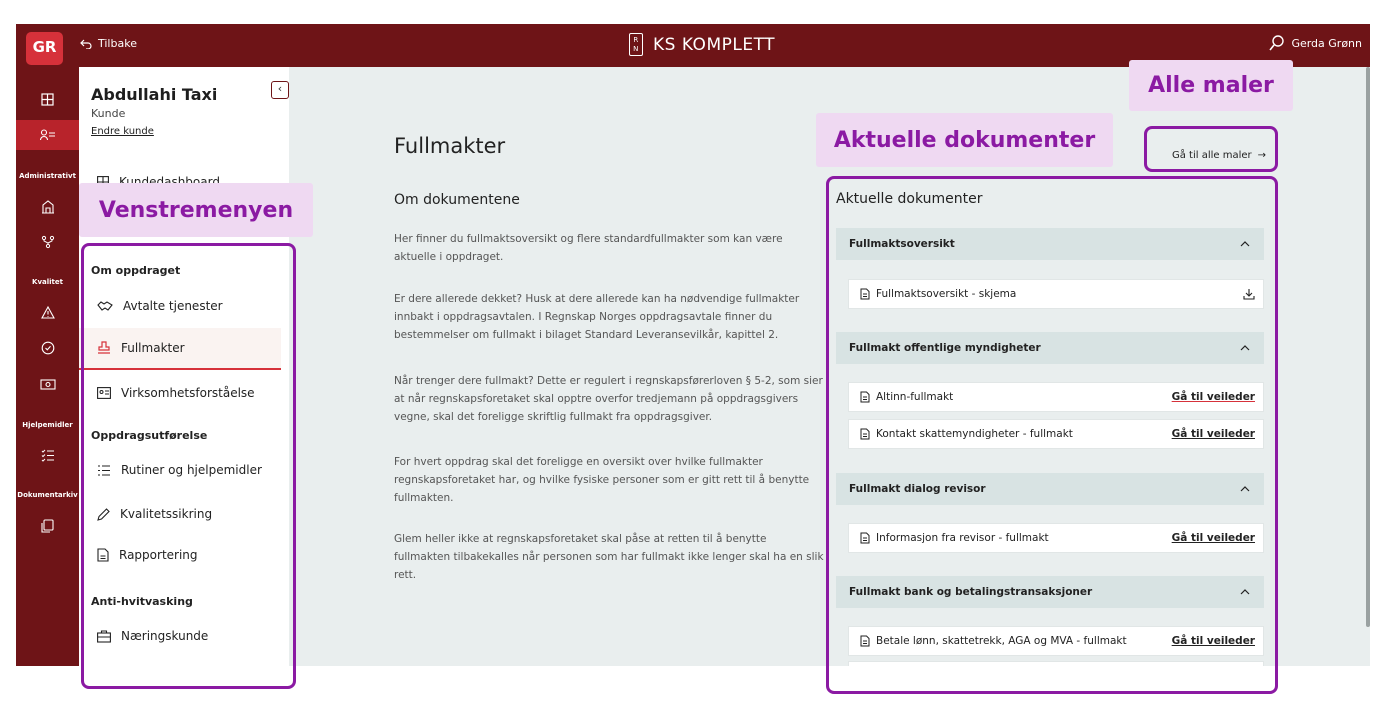 Image resolution: width=1386 pixels, height=709 pixels. What do you see at coordinates (188, 466) in the screenshot?
I see `annotation-box-venstremenyen` at bounding box center [188, 466].